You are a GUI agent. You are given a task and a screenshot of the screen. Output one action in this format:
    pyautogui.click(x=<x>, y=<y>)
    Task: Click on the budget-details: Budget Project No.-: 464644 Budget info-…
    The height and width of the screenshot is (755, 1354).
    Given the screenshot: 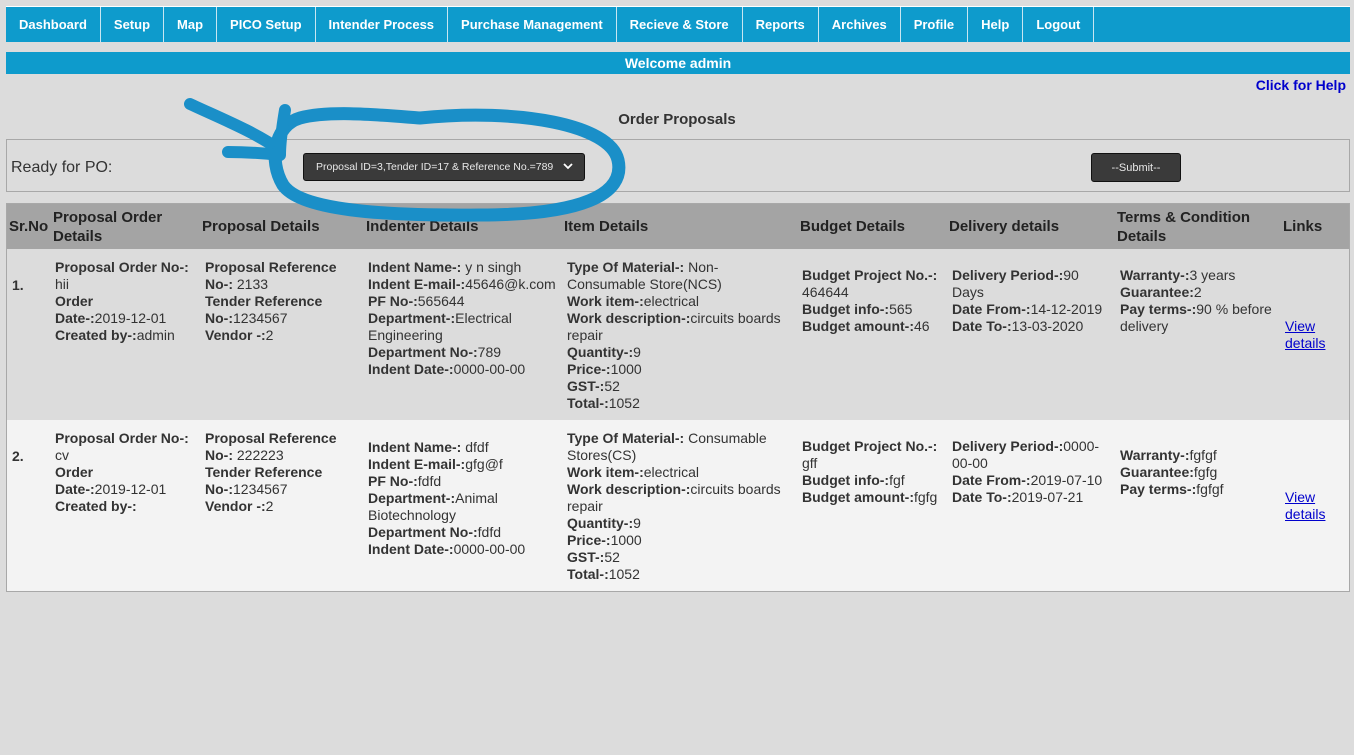 What is the action you would take?
    pyautogui.click(x=870, y=300)
    